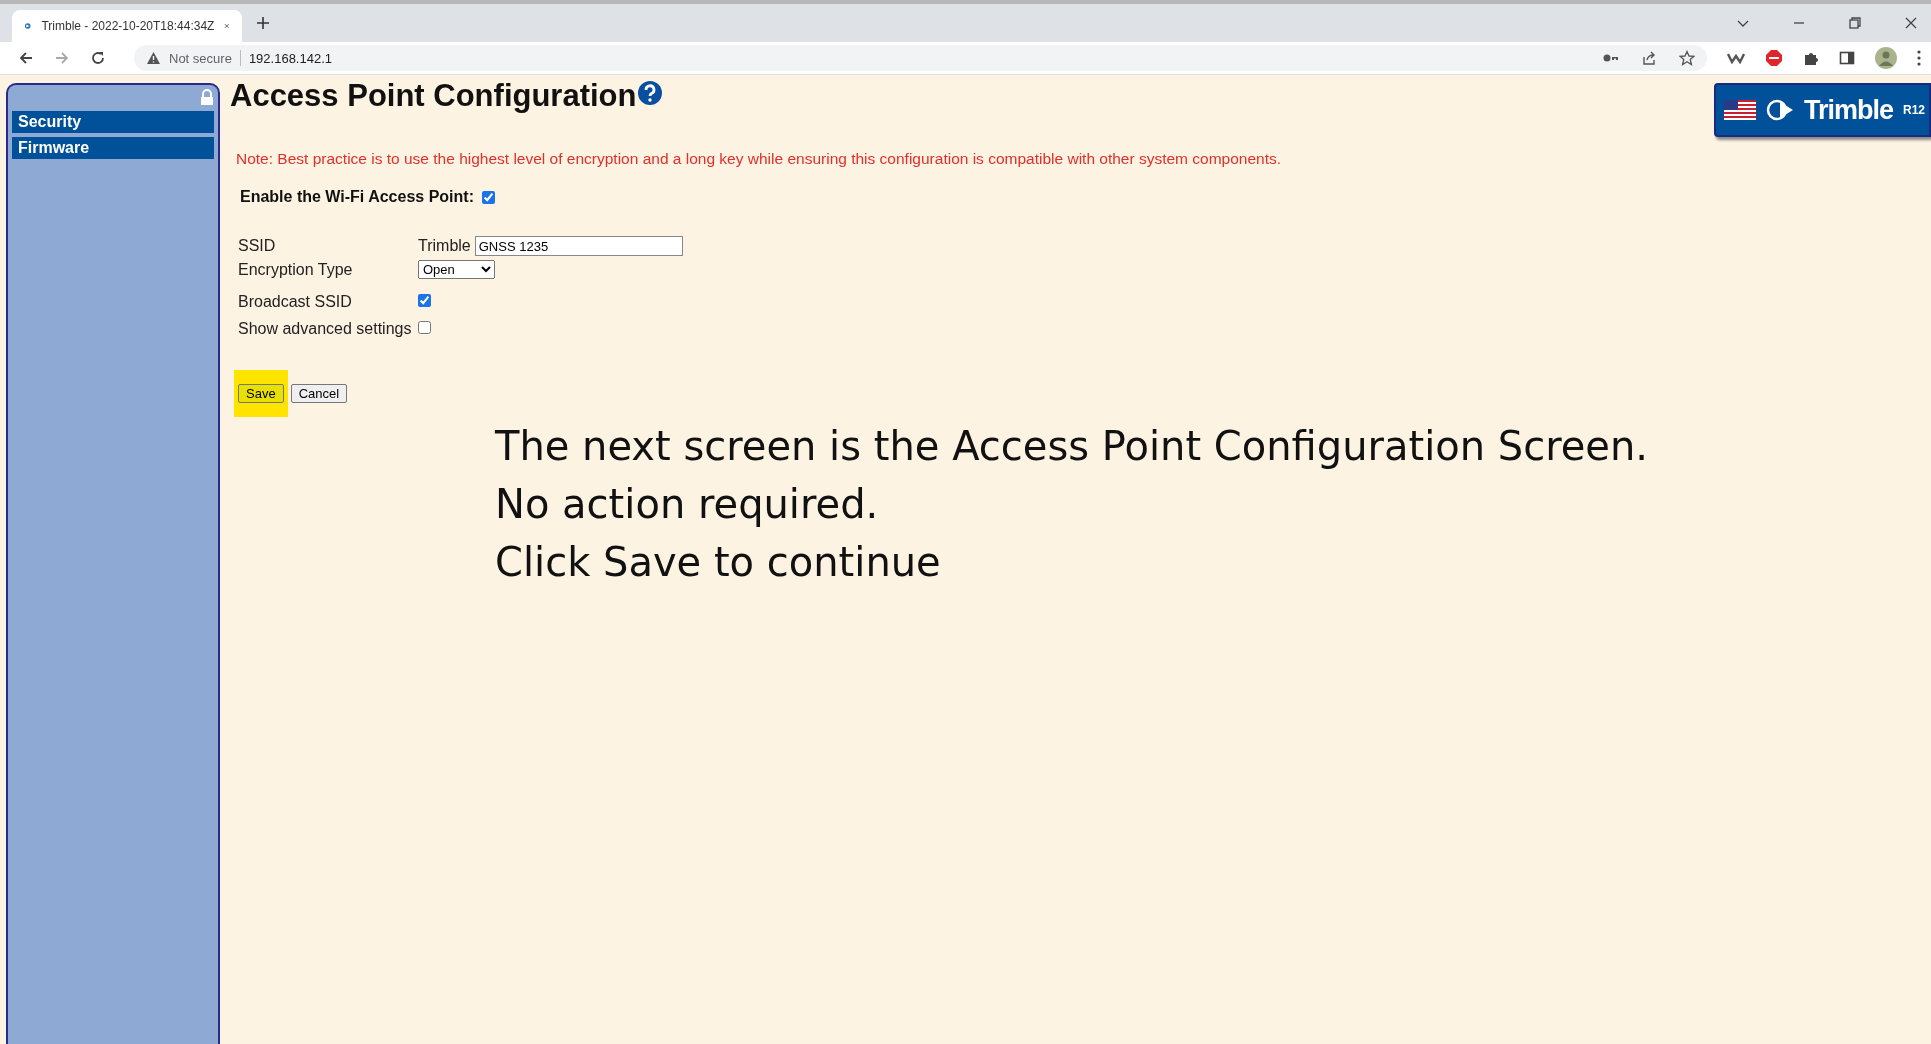  What do you see at coordinates (357, 197) in the screenshot?
I see `enable-label: Enable the Wi-Fi Access Point:` at bounding box center [357, 197].